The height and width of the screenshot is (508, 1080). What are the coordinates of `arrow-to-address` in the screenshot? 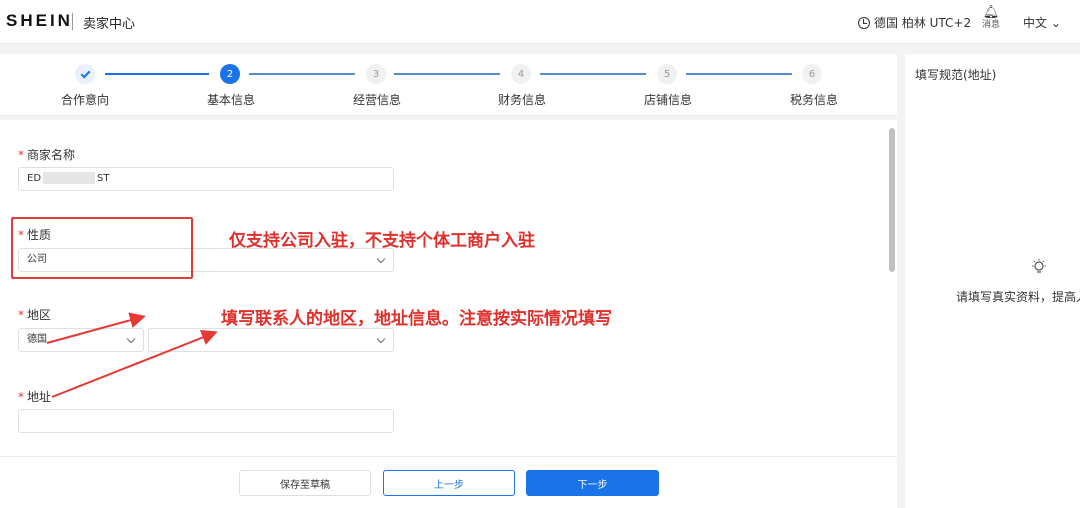 It's located at (134, 363).